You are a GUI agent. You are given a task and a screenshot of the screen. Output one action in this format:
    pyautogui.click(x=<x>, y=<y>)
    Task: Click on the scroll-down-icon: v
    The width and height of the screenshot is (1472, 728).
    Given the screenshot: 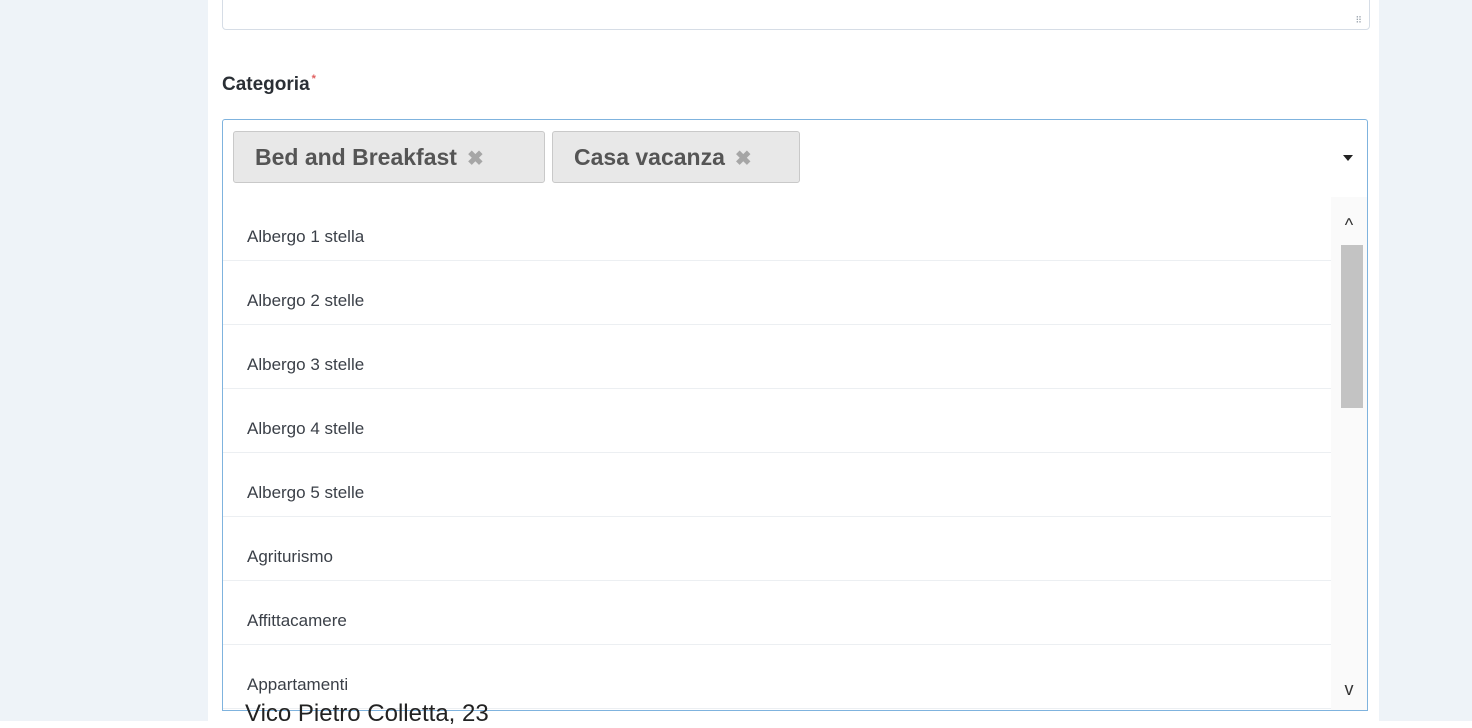 What is the action you would take?
    pyautogui.click(x=1349, y=689)
    